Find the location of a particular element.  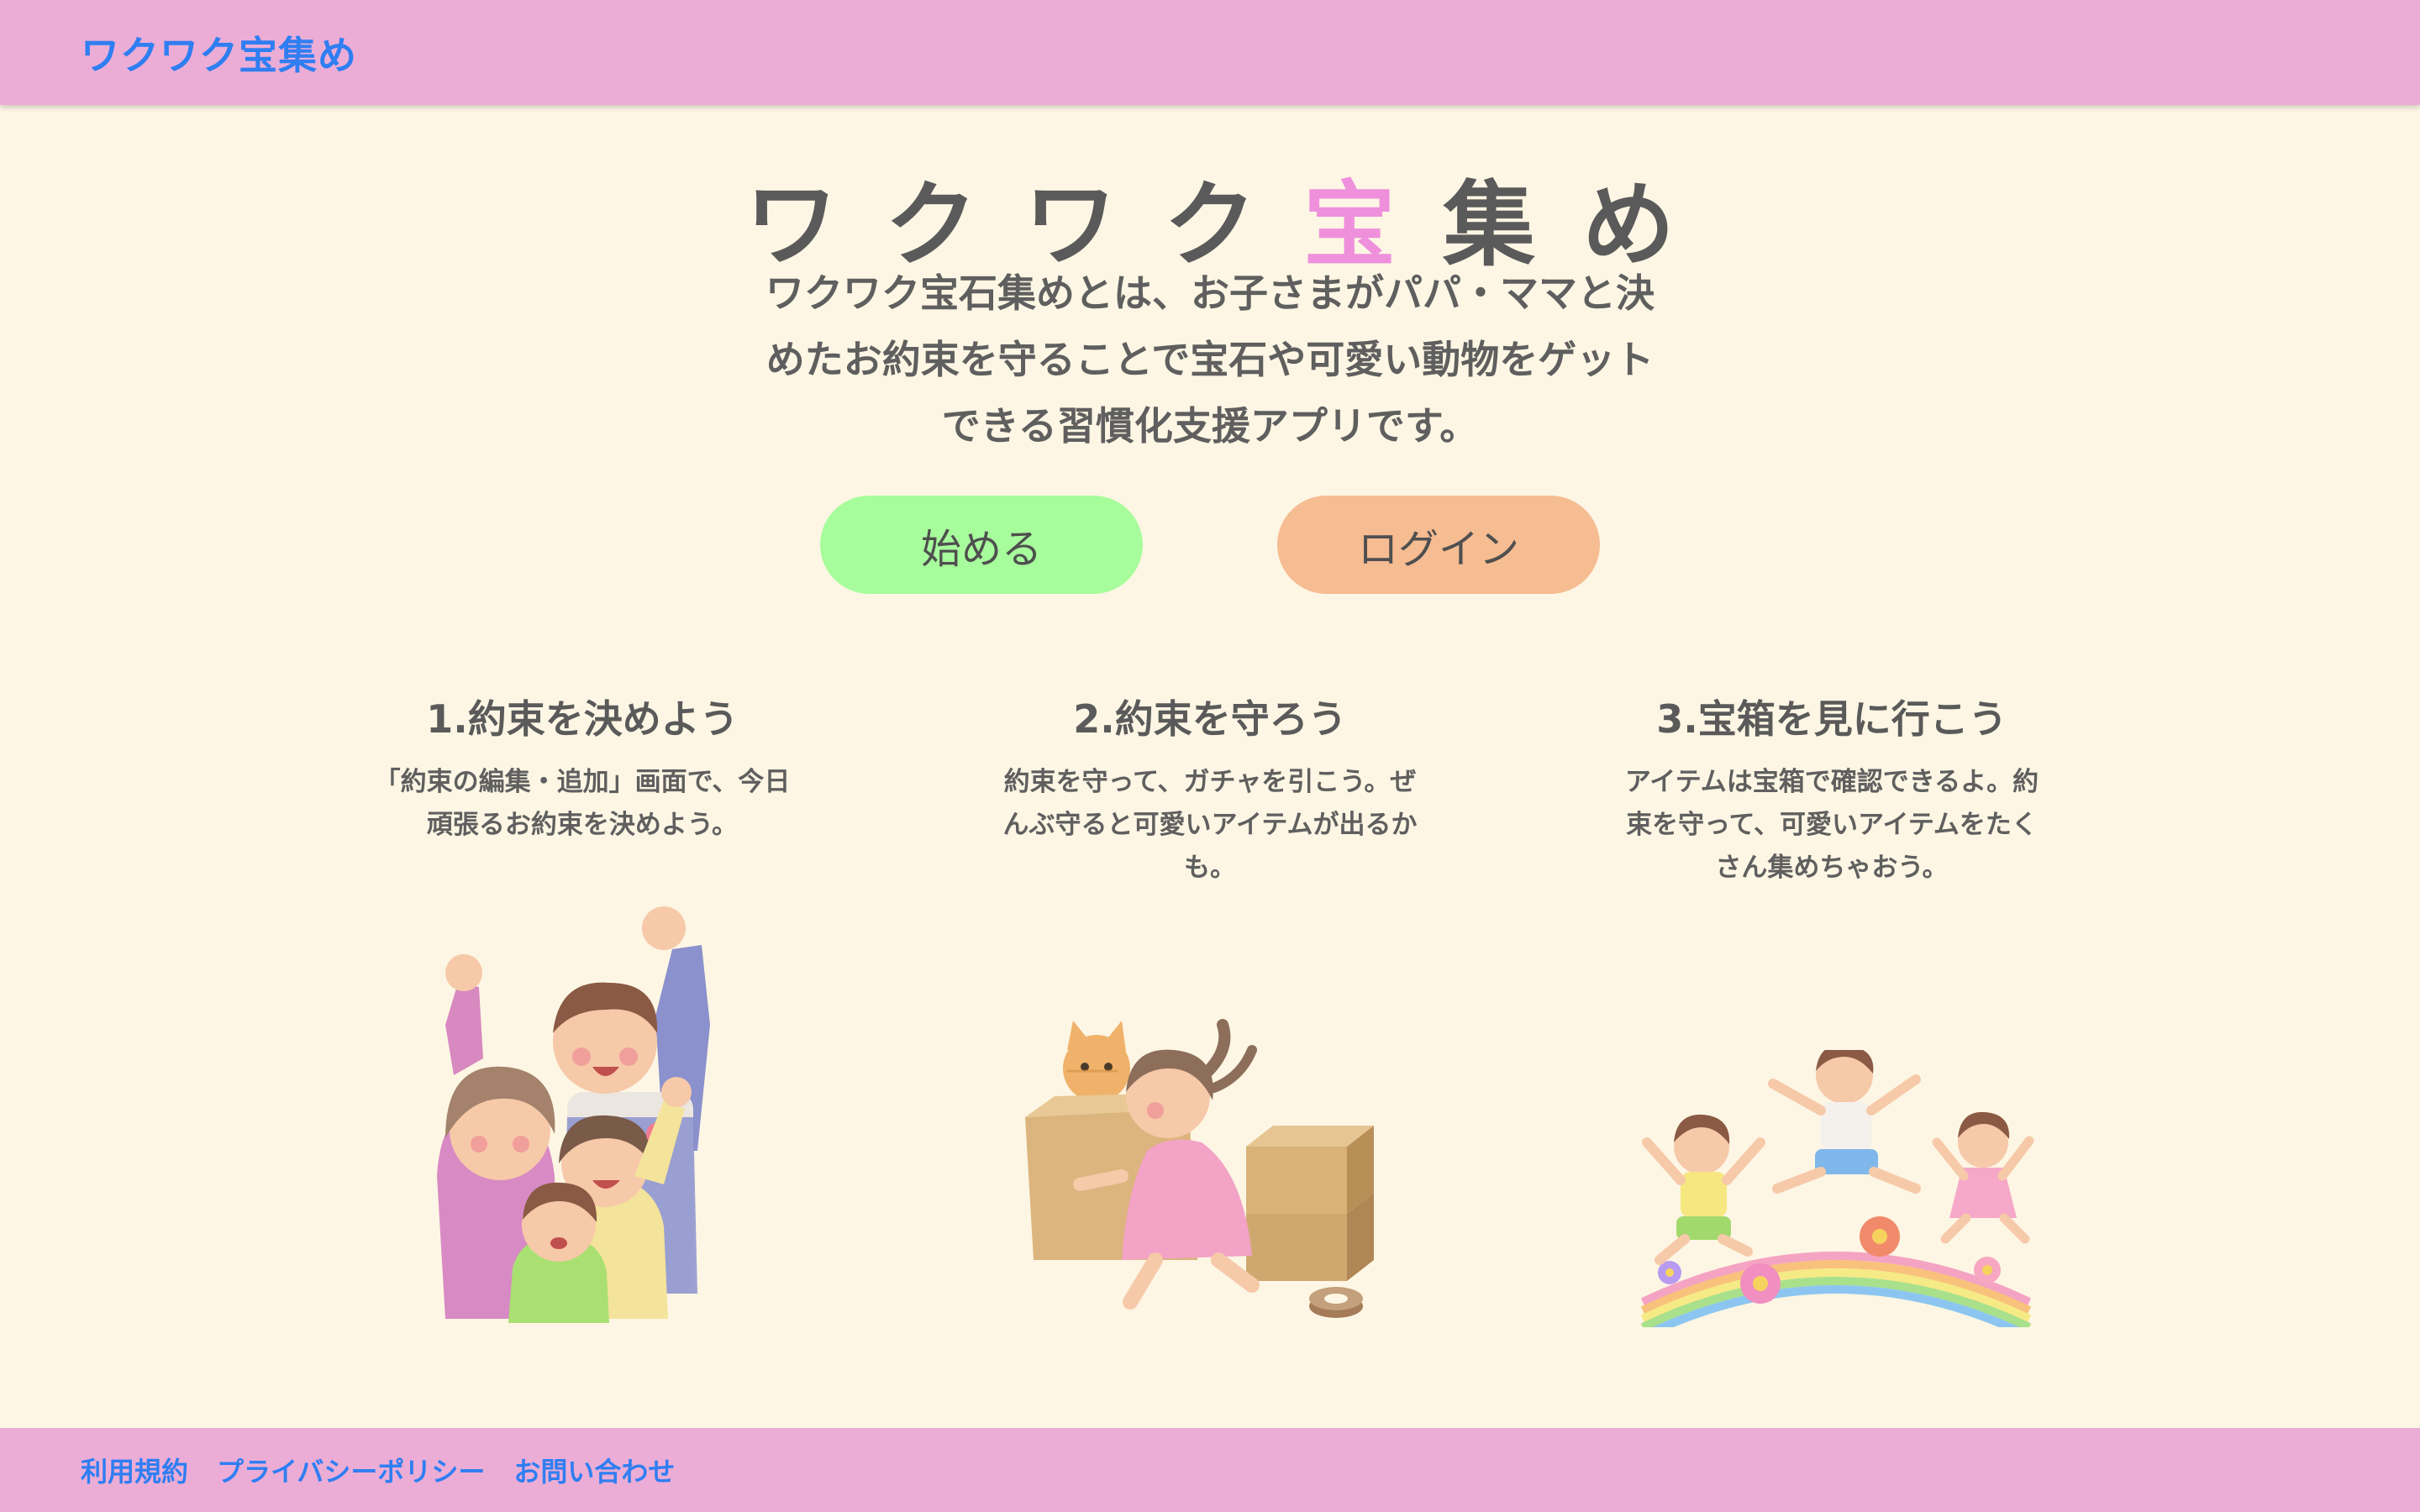

family-cheering-illustration is located at coordinates (573, 1114).